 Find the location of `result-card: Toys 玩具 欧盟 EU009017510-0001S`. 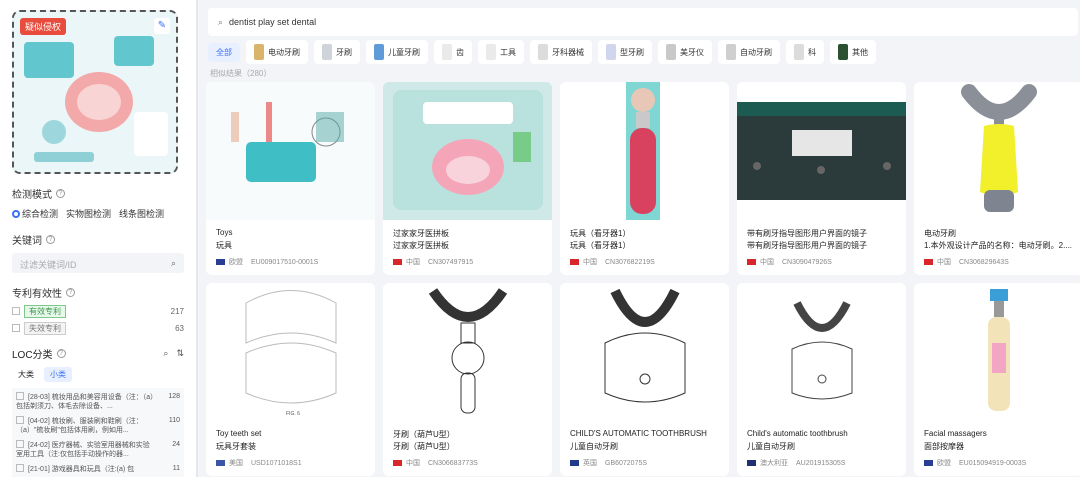

result-card: Toys 玩具 欧盟 EU009017510-0001S is located at coordinates (290, 178).